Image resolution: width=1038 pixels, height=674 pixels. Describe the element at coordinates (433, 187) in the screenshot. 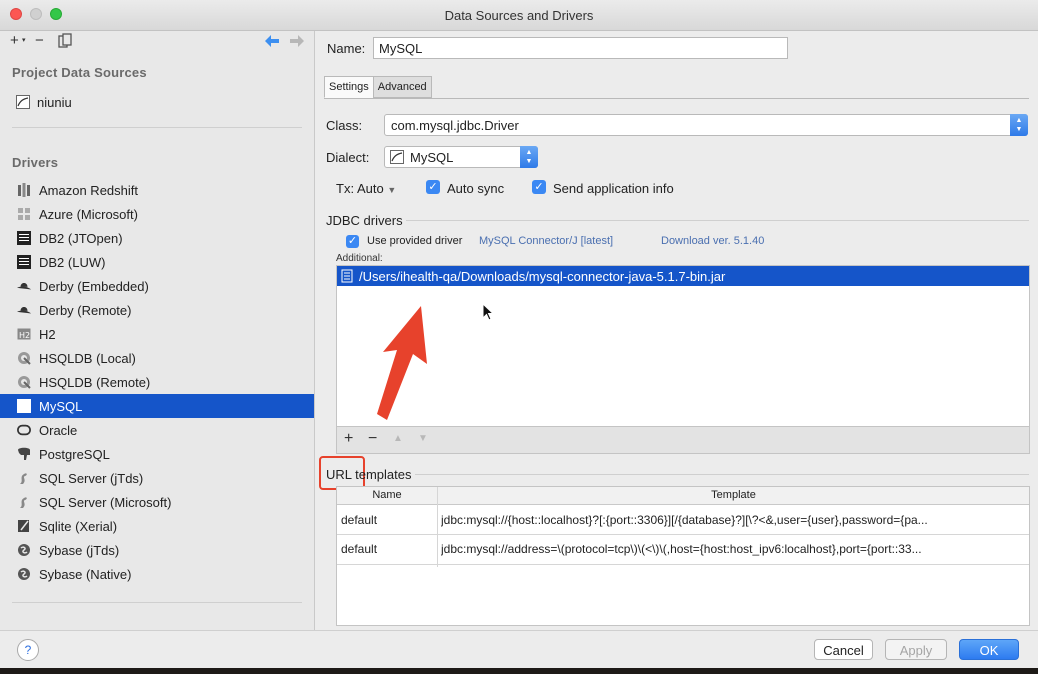

I see `auto-sync-checkbox: ✓` at that location.